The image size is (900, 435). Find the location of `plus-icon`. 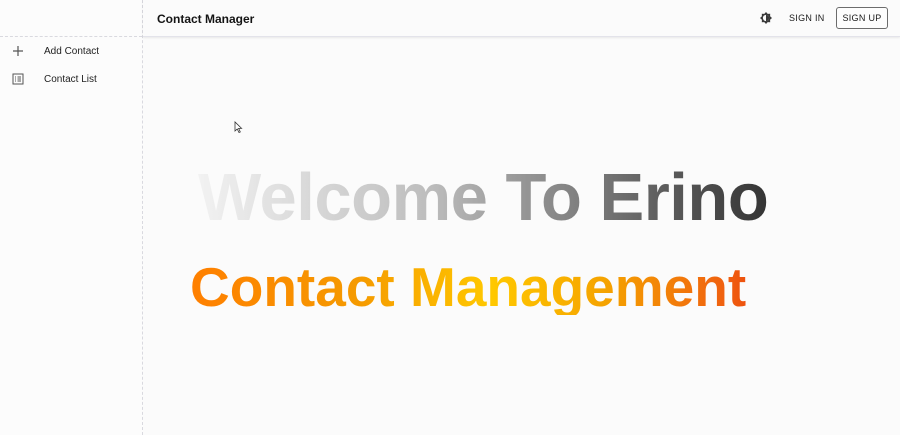

plus-icon is located at coordinates (18, 51).